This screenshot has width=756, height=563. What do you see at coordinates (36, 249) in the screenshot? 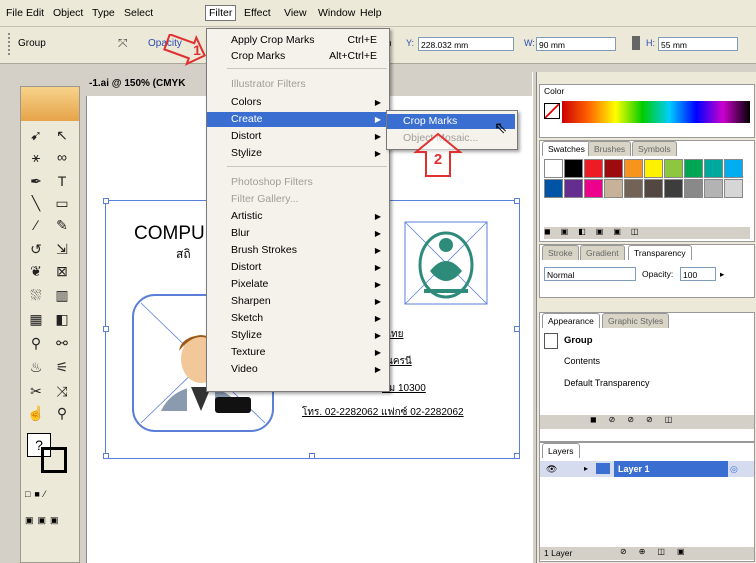
I see `rotate-tool-icon: ↺` at bounding box center [36, 249].